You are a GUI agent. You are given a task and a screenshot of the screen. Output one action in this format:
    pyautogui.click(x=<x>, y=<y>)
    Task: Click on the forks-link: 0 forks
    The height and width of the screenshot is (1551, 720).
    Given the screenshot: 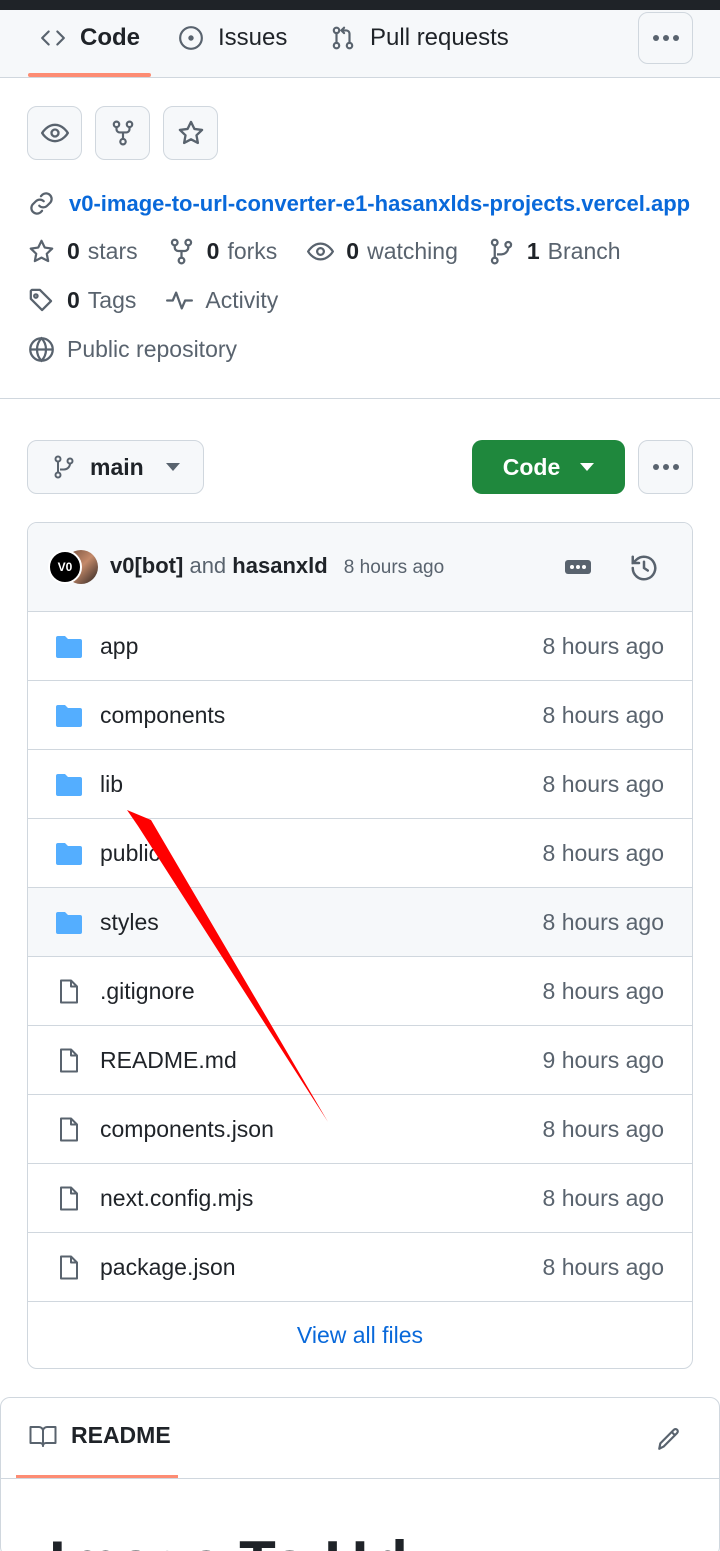 What is the action you would take?
    pyautogui.click(x=222, y=251)
    